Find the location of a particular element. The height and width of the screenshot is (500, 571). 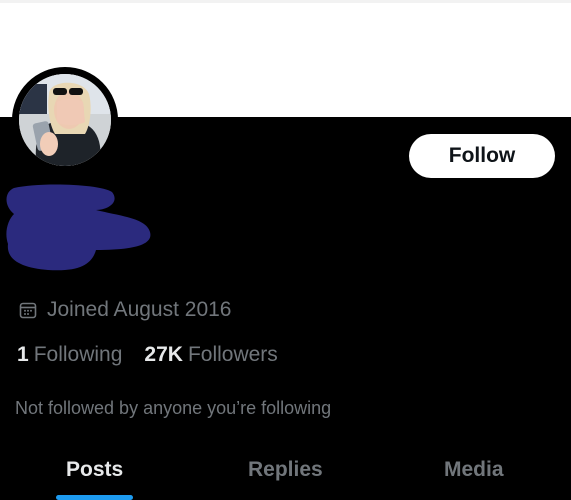

followers-link: 27K Followers is located at coordinates (210, 355).